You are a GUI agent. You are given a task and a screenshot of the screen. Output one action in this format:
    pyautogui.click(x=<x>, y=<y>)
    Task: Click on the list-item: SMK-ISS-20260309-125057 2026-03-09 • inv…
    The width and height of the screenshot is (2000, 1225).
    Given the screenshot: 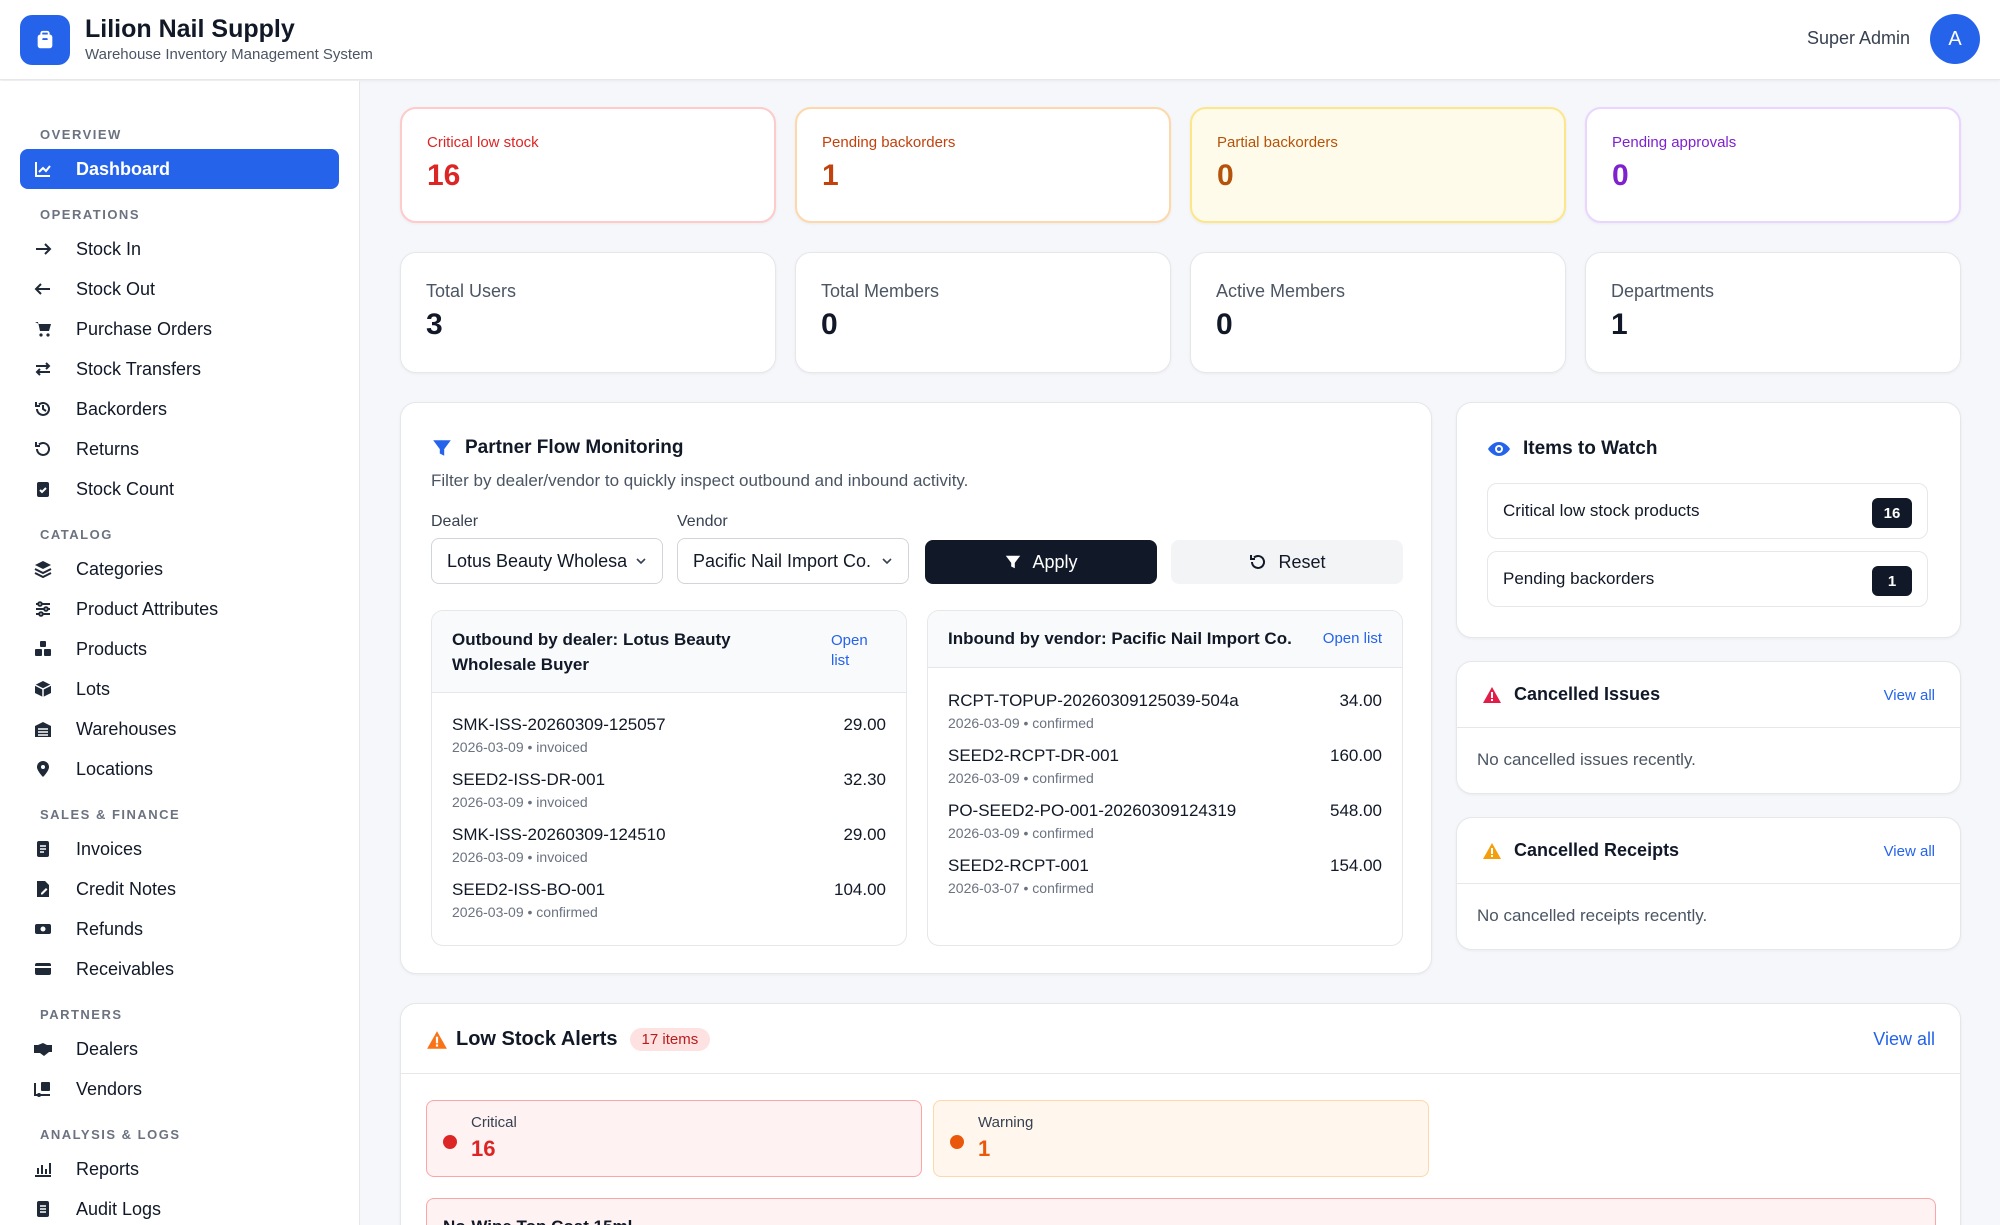 What is the action you would take?
    pyautogui.click(x=669, y=740)
    